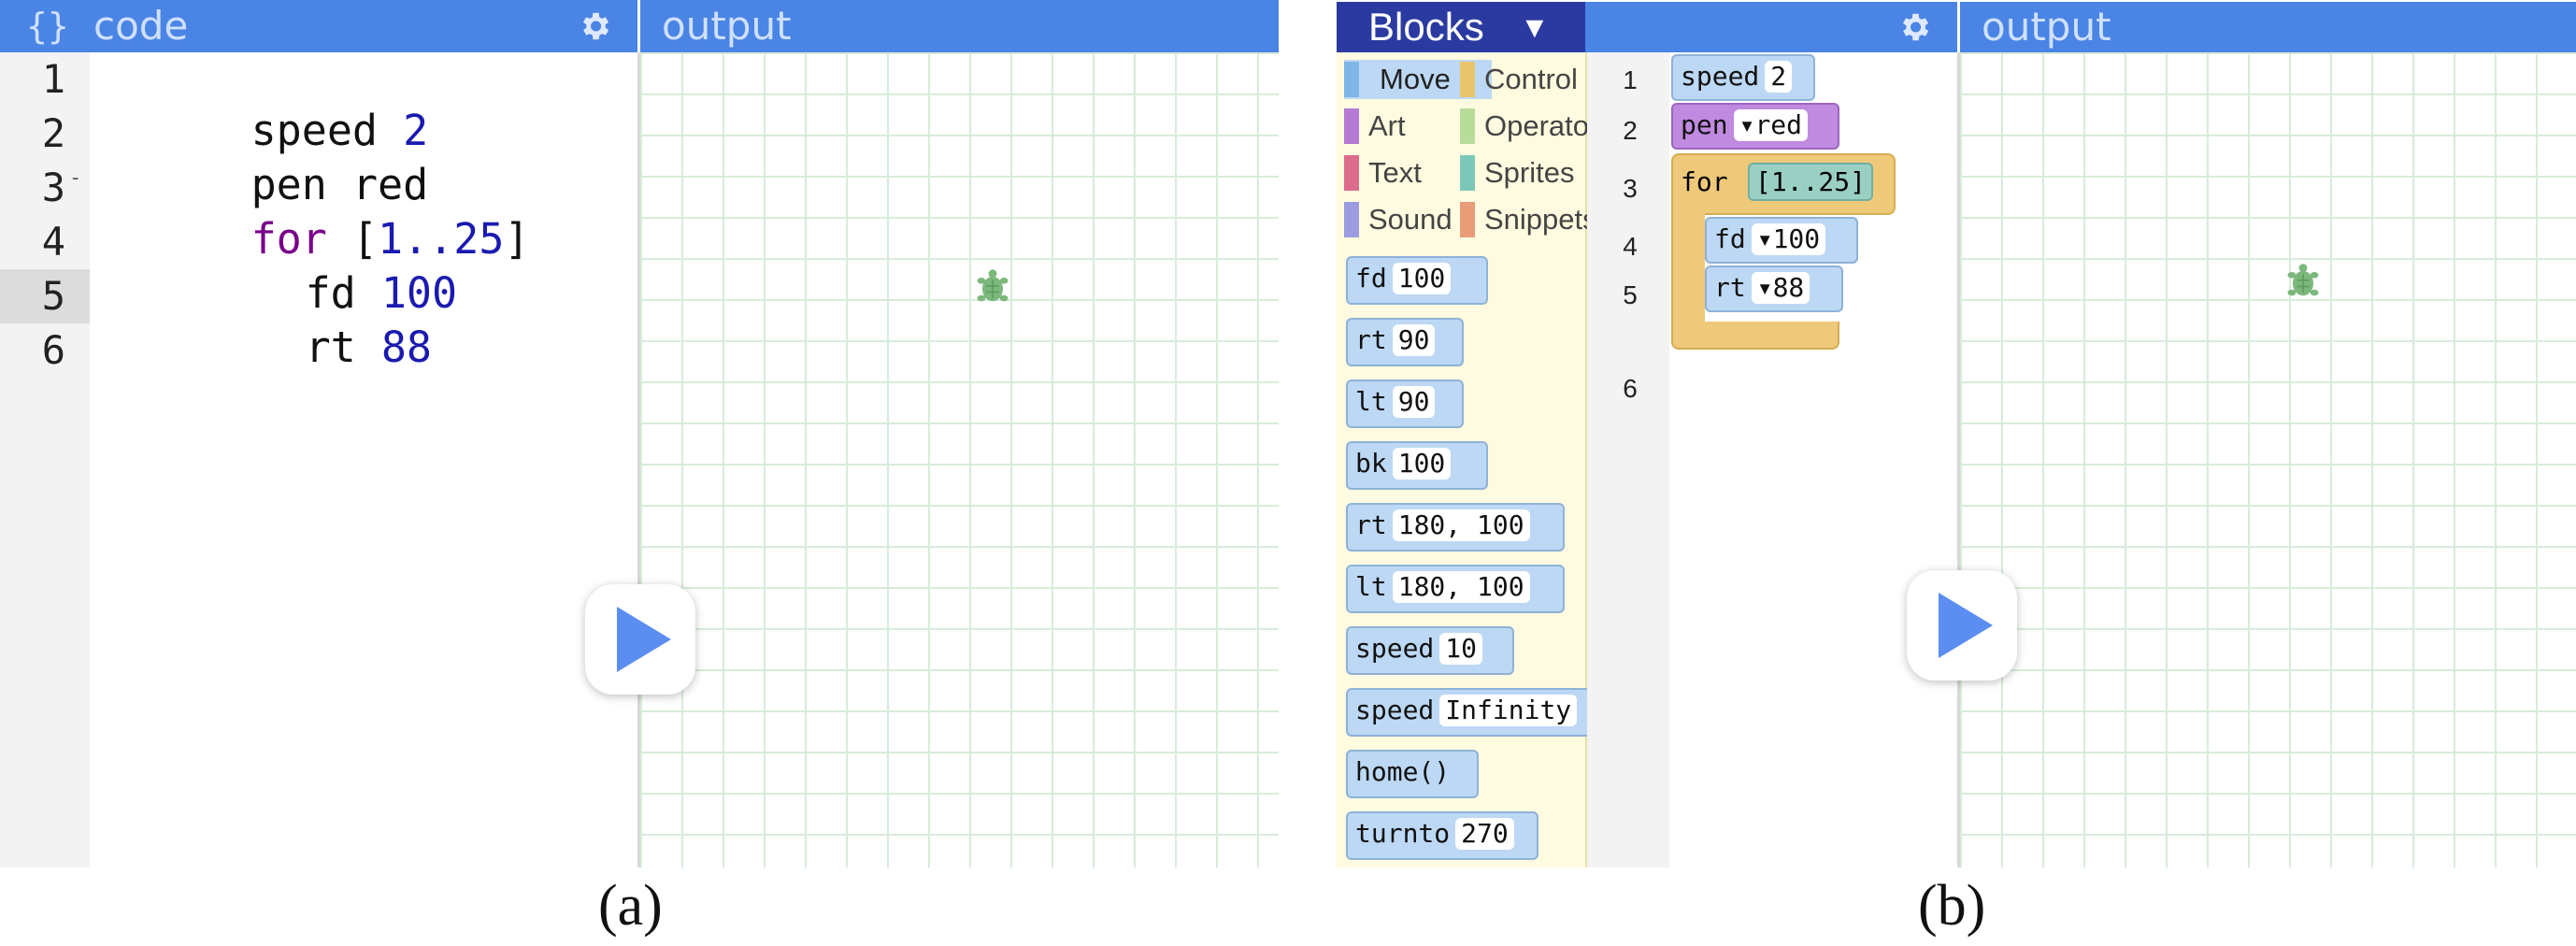 This screenshot has width=2576, height=946. I want to click on palette-block-fd: fd 100, so click(1417, 280).